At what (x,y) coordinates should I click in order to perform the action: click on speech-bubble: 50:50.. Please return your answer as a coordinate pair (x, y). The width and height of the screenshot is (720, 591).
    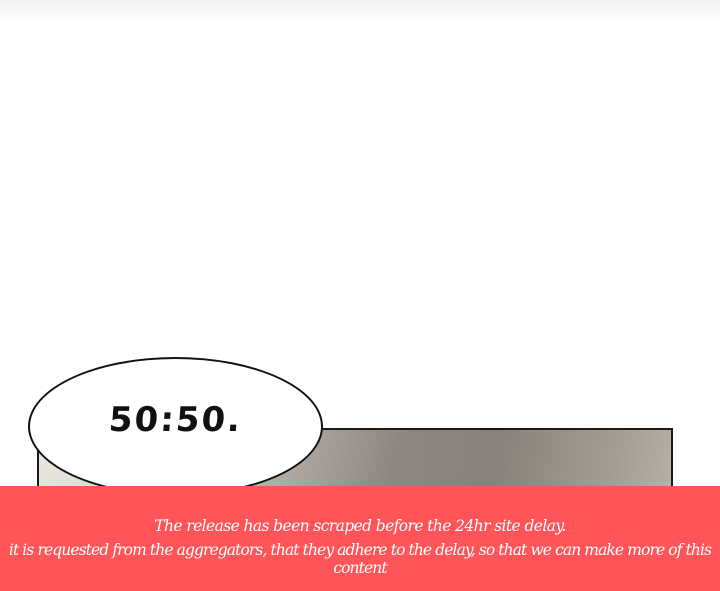
    Looking at the image, I should click on (175, 426).